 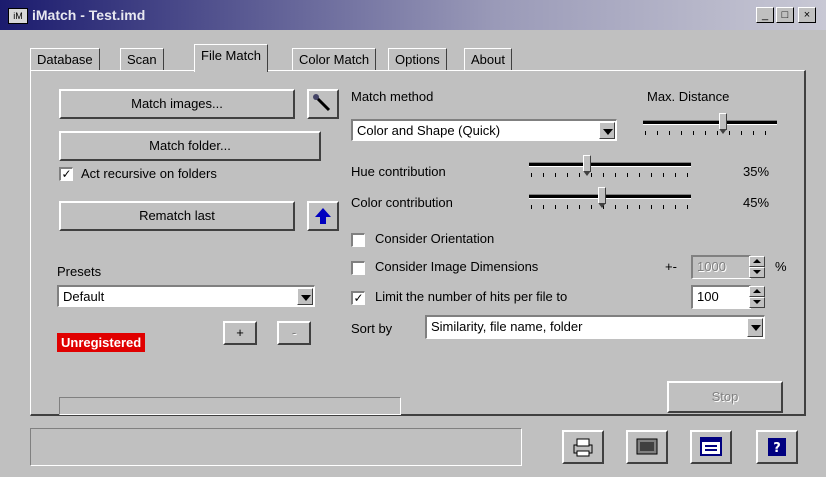 I want to click on magic-wand-icon, so click(x=322, y=103).